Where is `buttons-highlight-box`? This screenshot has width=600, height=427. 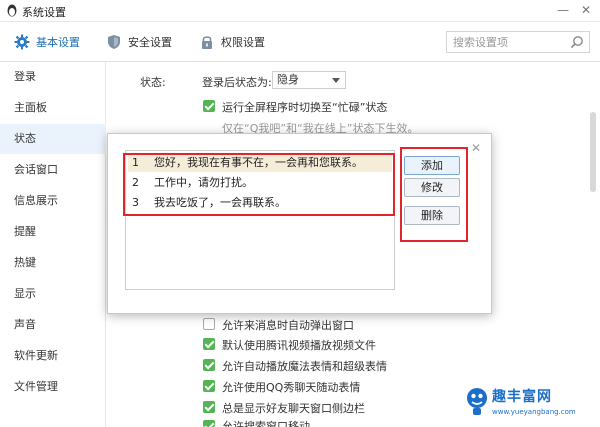
buttons-highlight-box is located at coordinates (434, 194).